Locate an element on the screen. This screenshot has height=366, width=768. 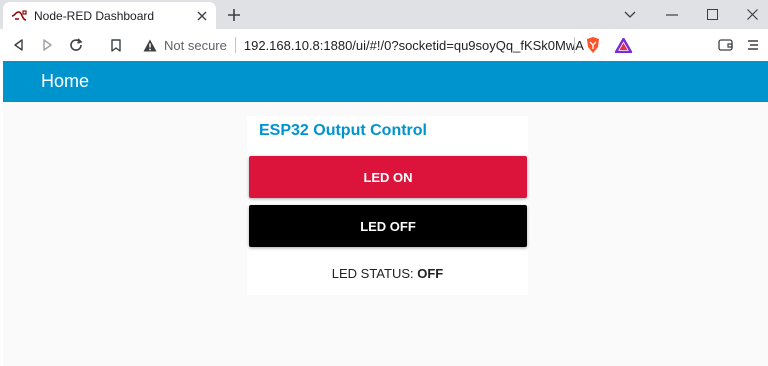
reload-icon is located at coordinates (76, 45).